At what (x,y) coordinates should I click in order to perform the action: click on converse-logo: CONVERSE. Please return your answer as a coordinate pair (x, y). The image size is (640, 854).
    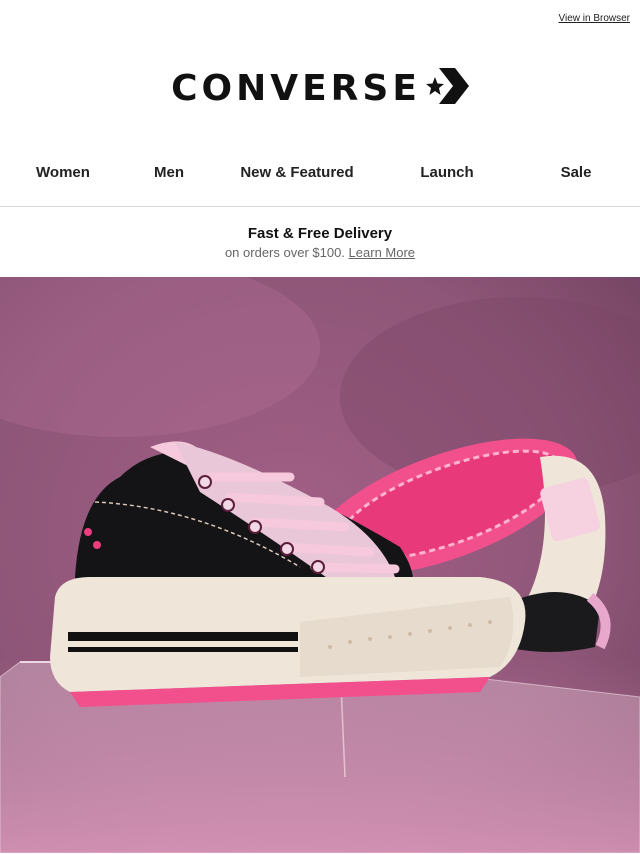
    Looking at the image, I should click on (320, 88).